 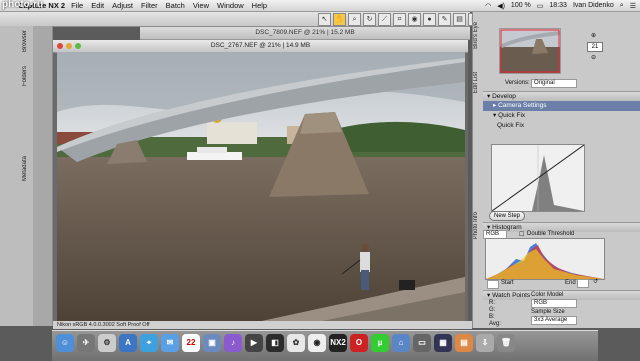 I want to click on red-eye-tool-icon: ◉, so click(x=414, y=19).